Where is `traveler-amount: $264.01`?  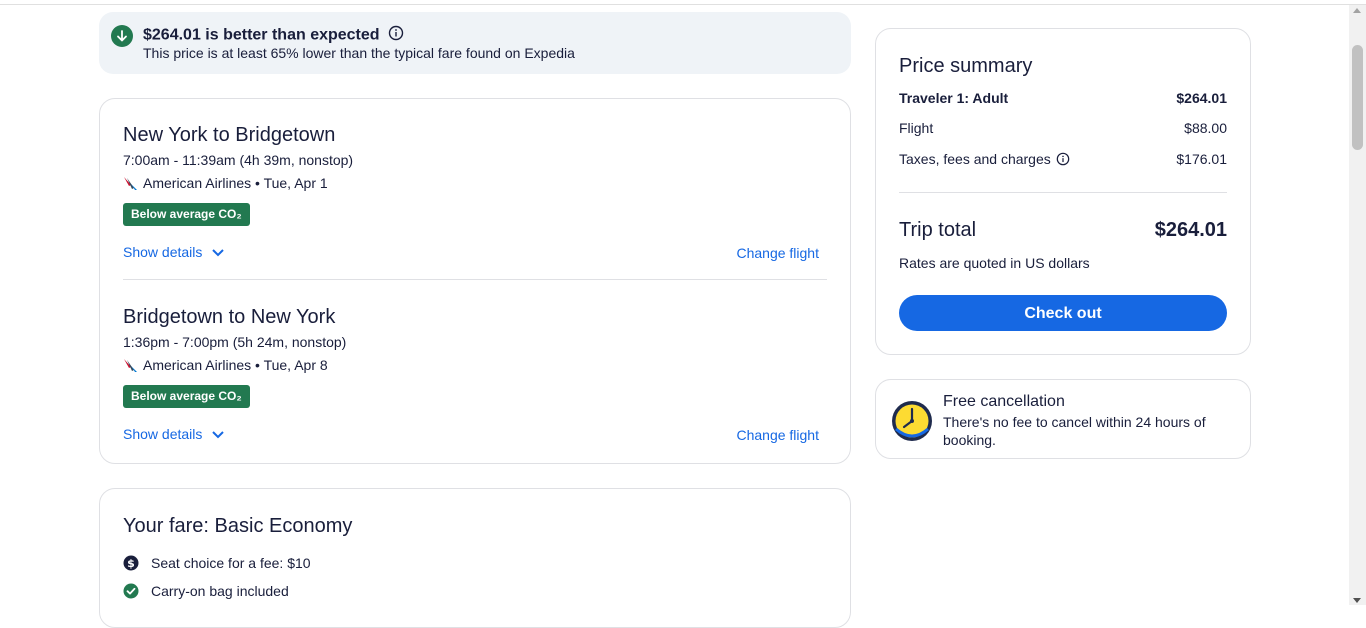 traveler-amount: $264.01 is located at coordinates (1201, 98).